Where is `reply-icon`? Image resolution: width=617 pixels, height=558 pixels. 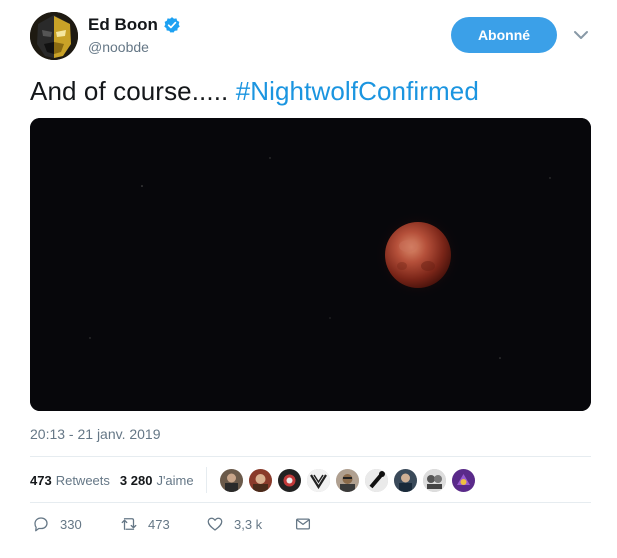 reply-icon is located at coordinates (41, 524).